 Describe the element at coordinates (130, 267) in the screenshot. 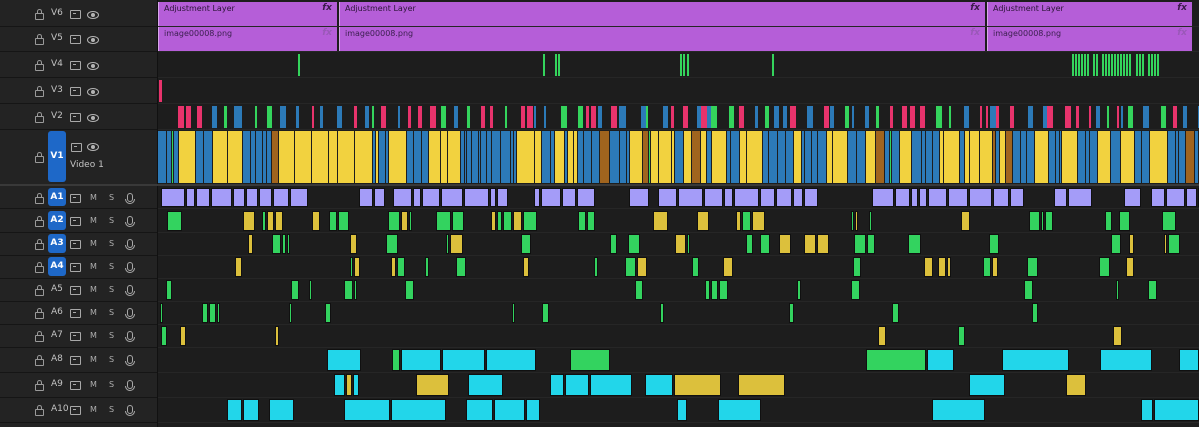

I see `mic-icon` at that location.